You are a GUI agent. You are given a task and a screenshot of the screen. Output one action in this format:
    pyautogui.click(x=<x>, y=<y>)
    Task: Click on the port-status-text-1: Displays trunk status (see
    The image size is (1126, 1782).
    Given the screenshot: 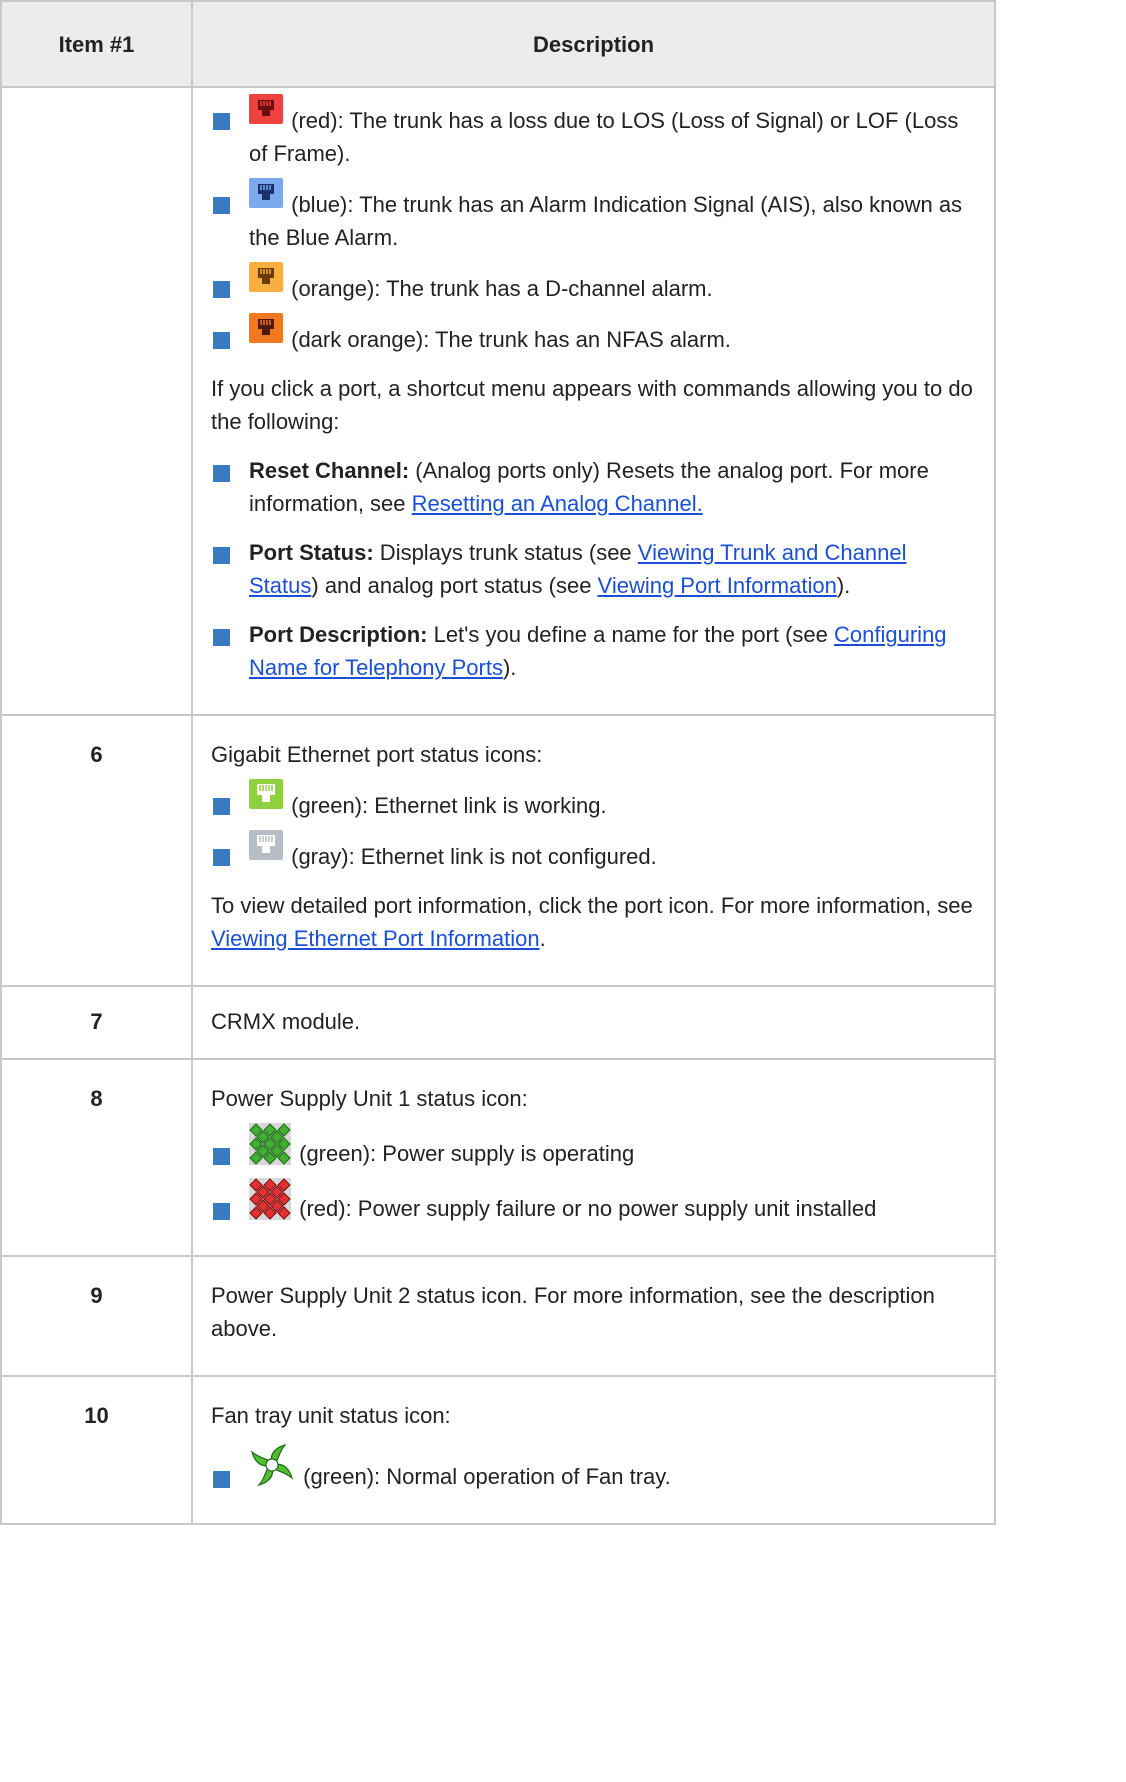 What is the action you would take?
    pyautogui.click(x=505, y=552)
    